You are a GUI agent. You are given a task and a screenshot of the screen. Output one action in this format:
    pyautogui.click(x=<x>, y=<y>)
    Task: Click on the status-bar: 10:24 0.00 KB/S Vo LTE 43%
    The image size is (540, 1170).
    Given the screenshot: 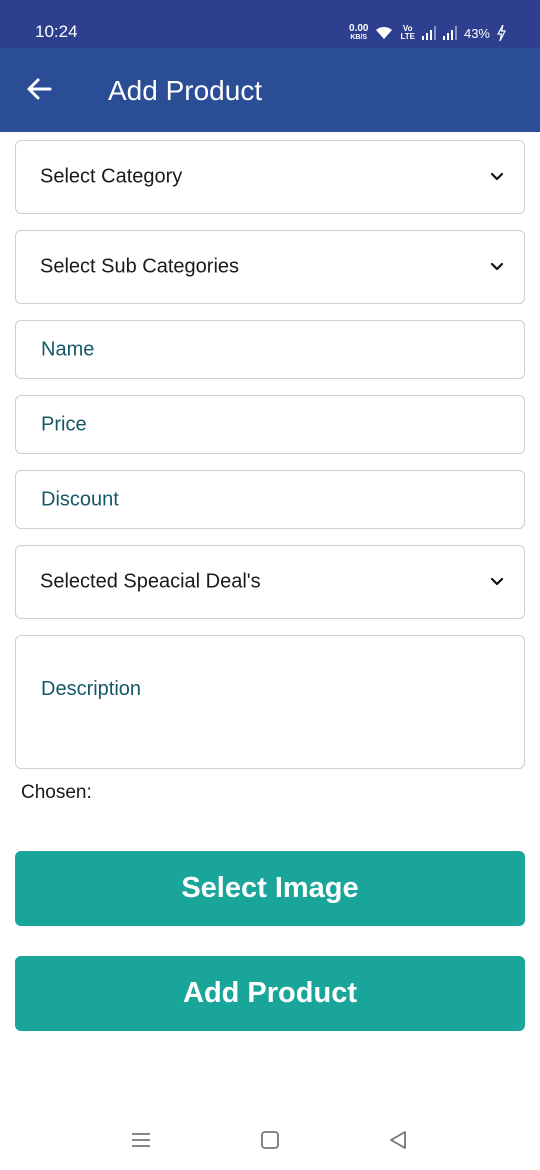 What is the action you would take?
    pyautogui.click(x=270, y=24)
    